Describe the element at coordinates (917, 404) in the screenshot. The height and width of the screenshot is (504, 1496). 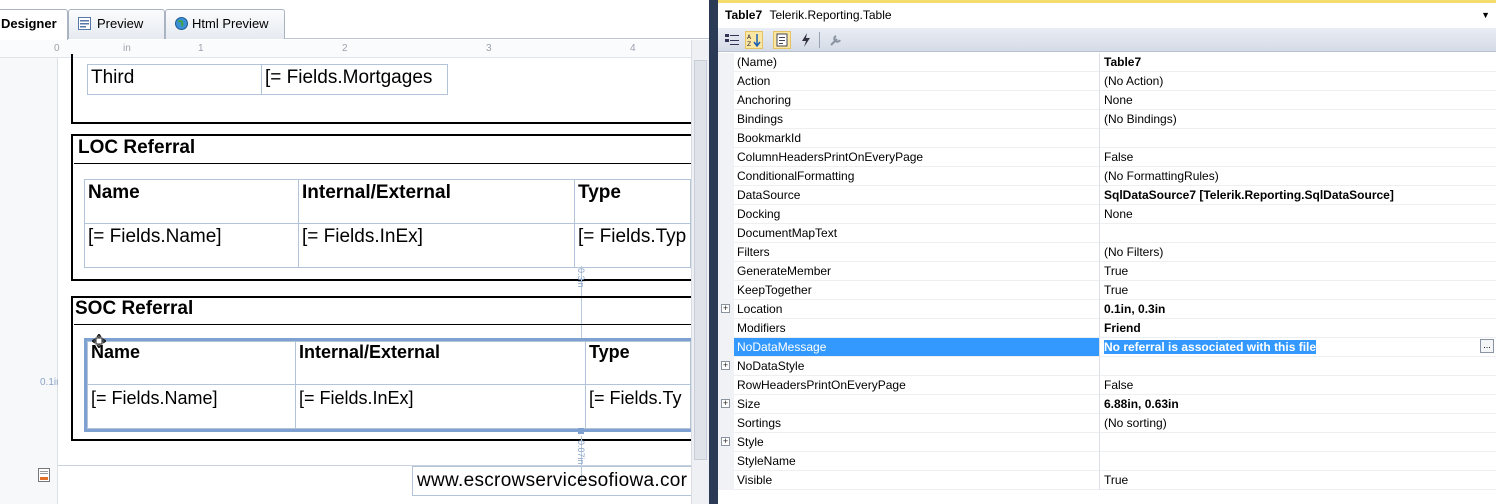
I see `property-name: Size` at that location.